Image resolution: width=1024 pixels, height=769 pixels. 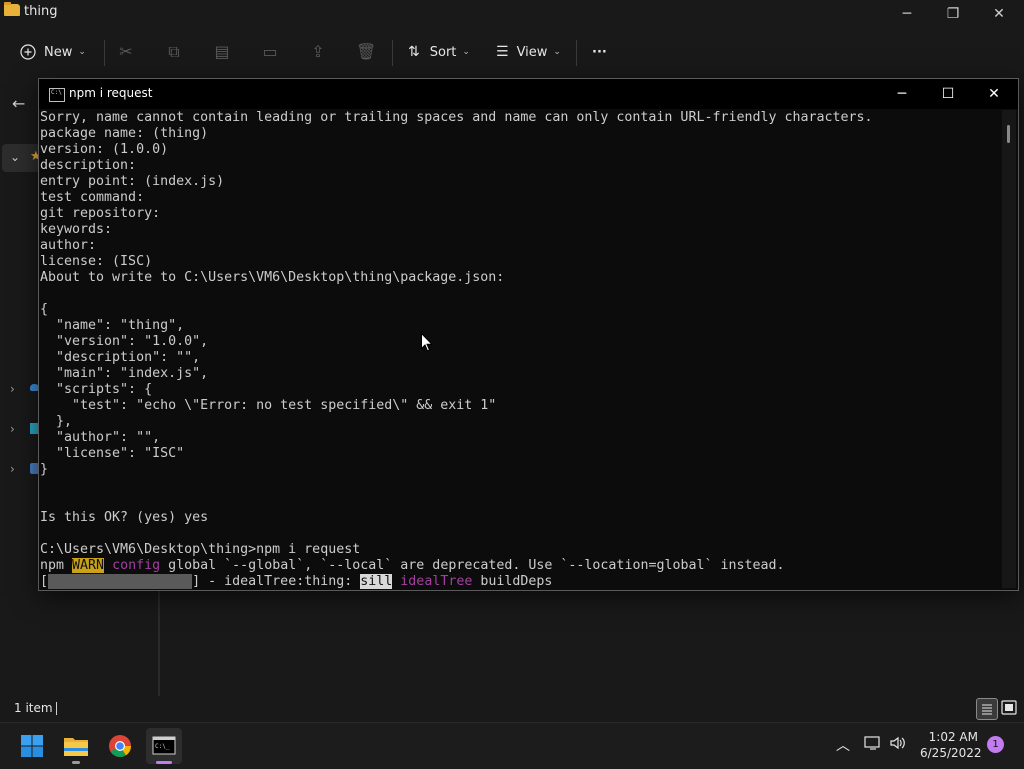 What do you see at coordinates (174, 52) in the screenshot?
I see `copy-icon: ⧉` at bounding box center [174, 52].